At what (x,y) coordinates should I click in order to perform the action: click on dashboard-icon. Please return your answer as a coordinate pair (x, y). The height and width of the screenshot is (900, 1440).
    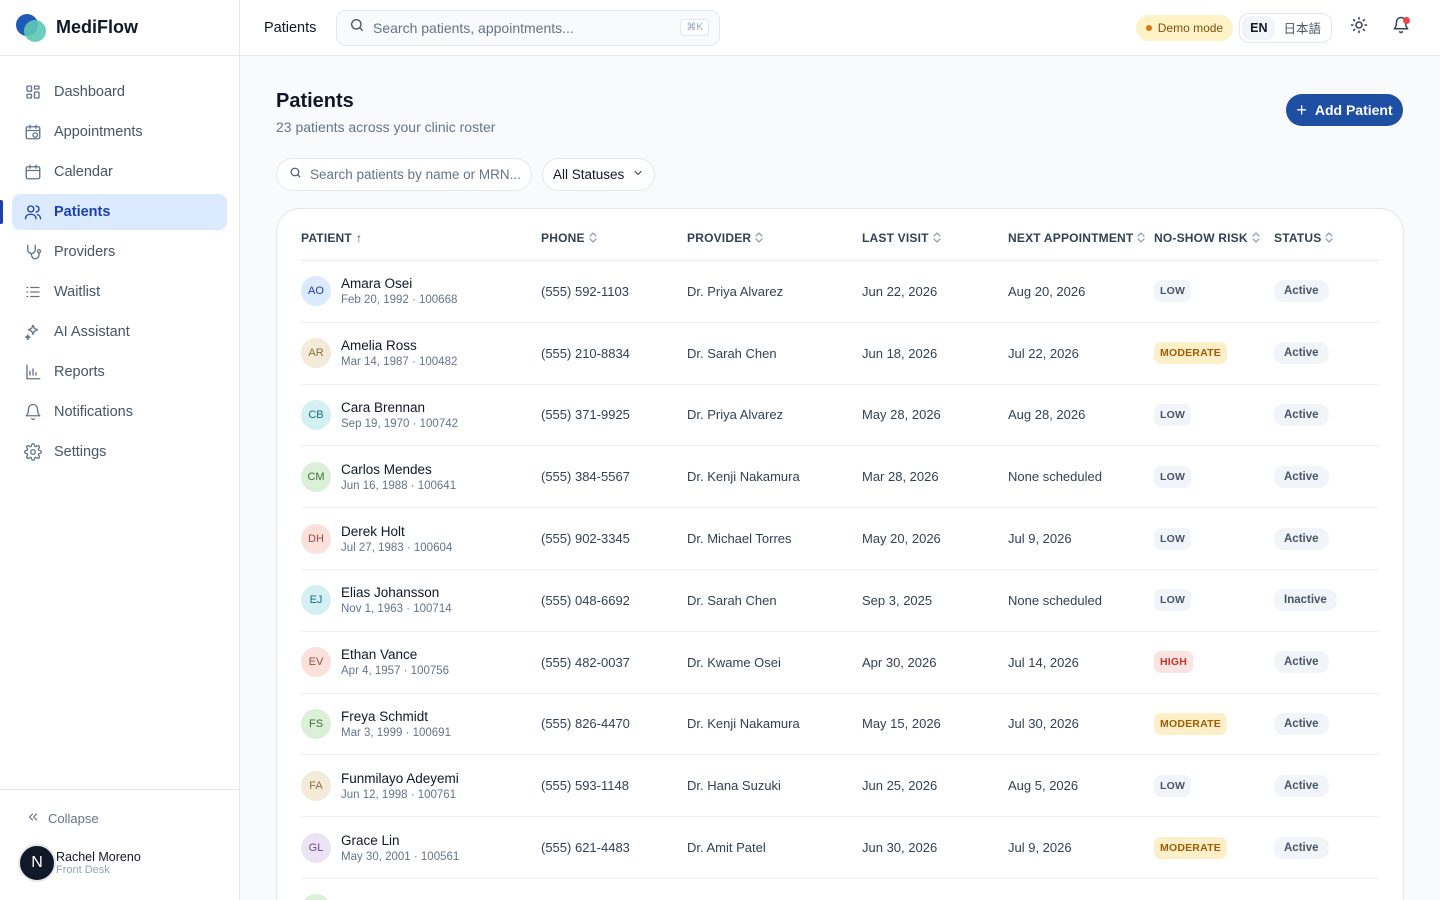
    Looking at the image, I should click on (33, 92).